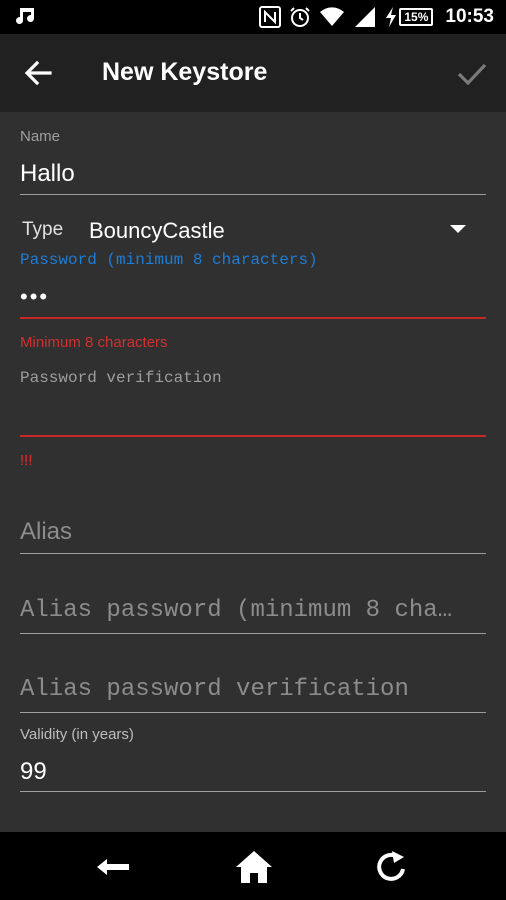 The image size is (506, 900). I want to click on password-underline, so click(253, 318).